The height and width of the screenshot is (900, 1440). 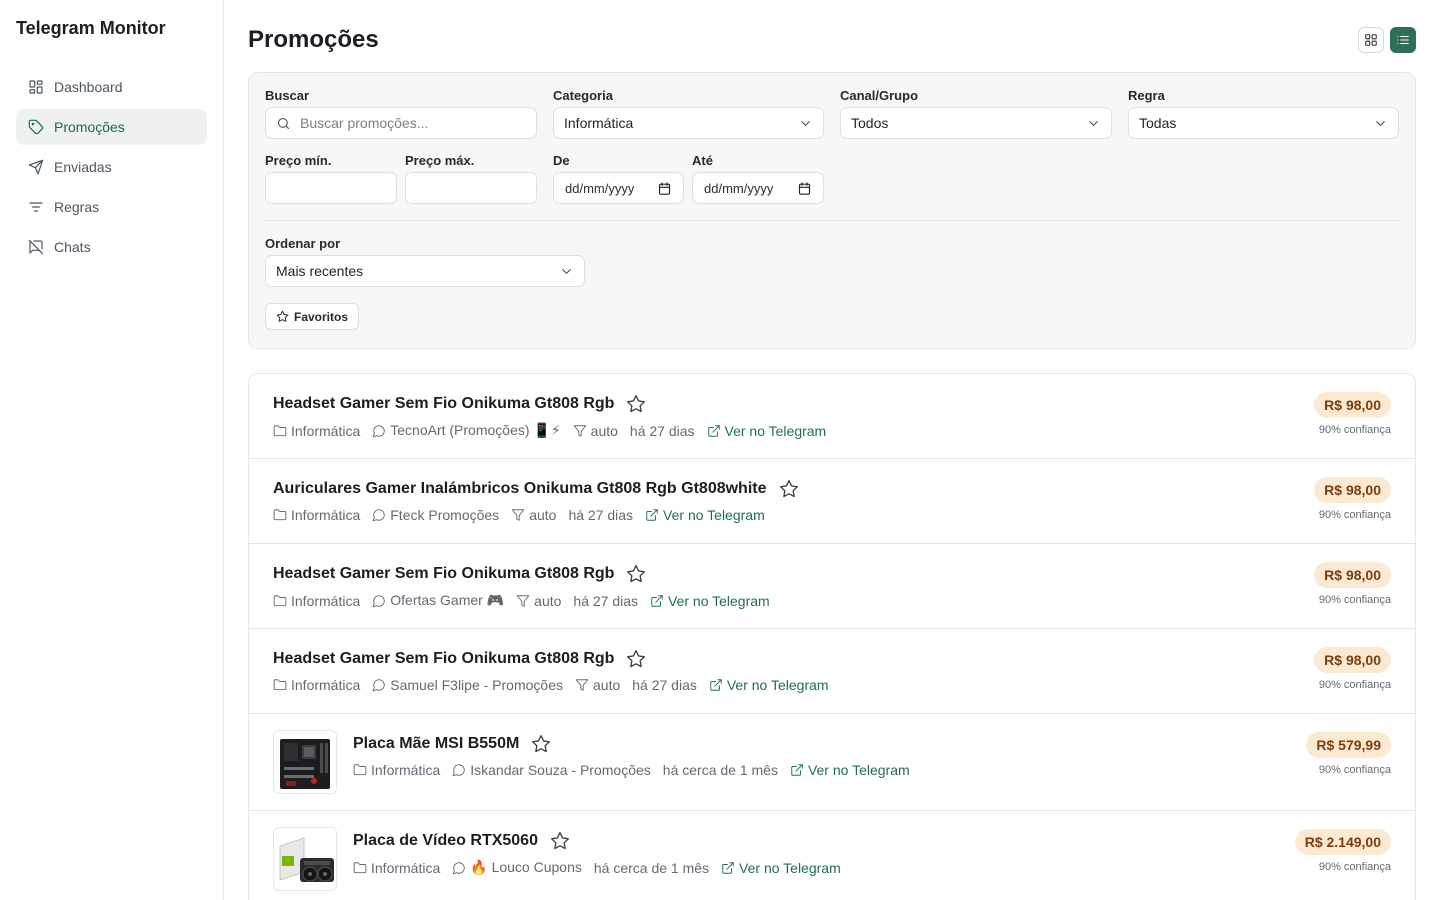 I want to click on category-meta: Informática, so click(x=316, y=431).